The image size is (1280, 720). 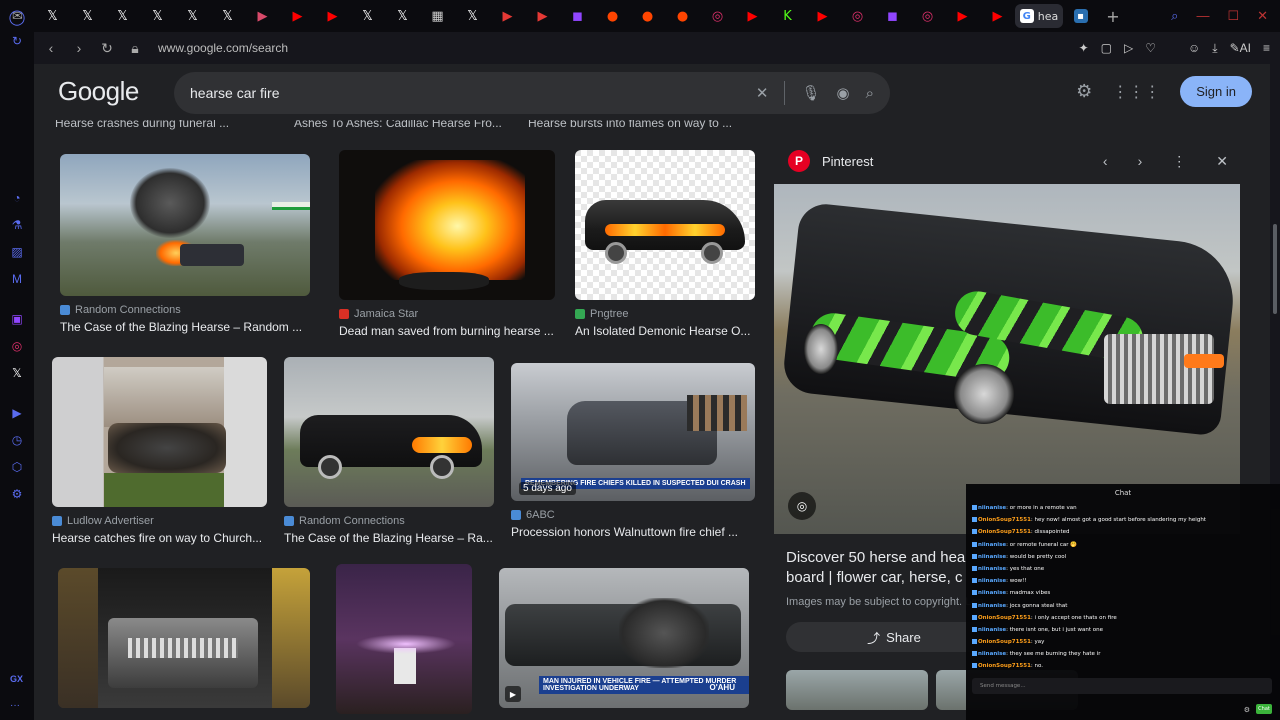 What do you see at coordinates (1233, 16) in the screenshot?
I see `maximize-button: ☐` at bounding box center [1233, 16].